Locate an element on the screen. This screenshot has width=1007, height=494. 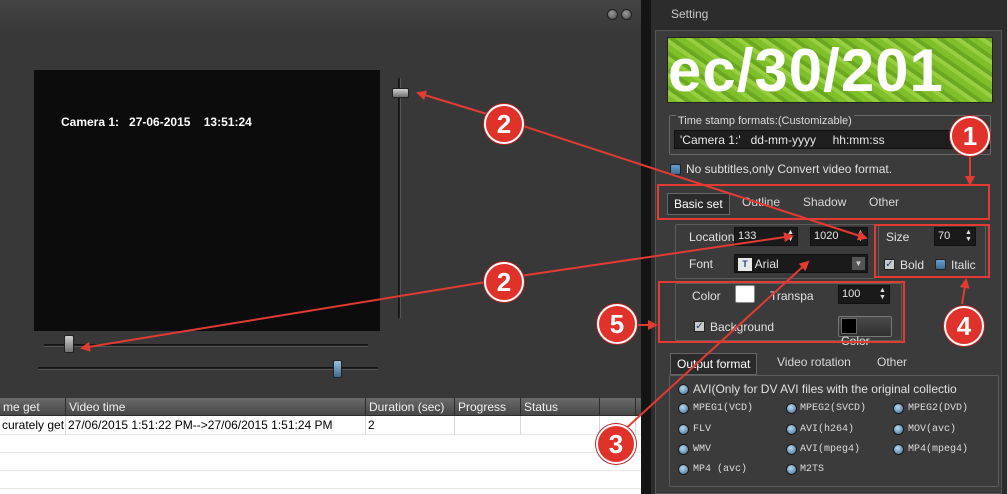
annotation-callout-4: 4 is located at coordinates (964, 326).